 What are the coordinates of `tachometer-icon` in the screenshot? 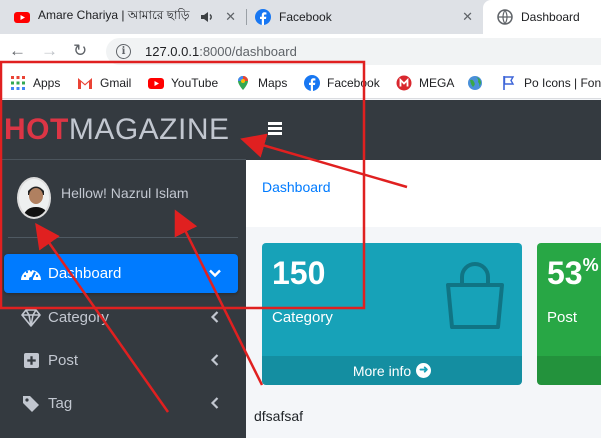 It's located at (31, 274).